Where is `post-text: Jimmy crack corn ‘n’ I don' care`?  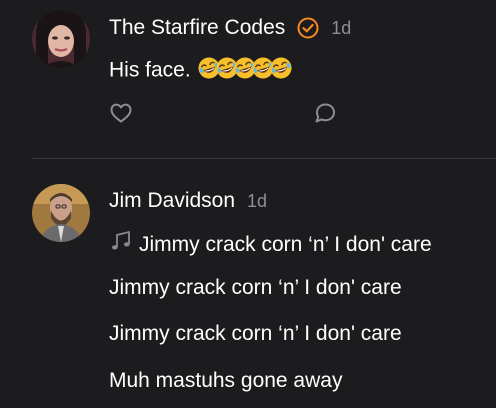
post-text: Jimmy crack corn ‘n’ I don' care is located at coordinates (285, 244).